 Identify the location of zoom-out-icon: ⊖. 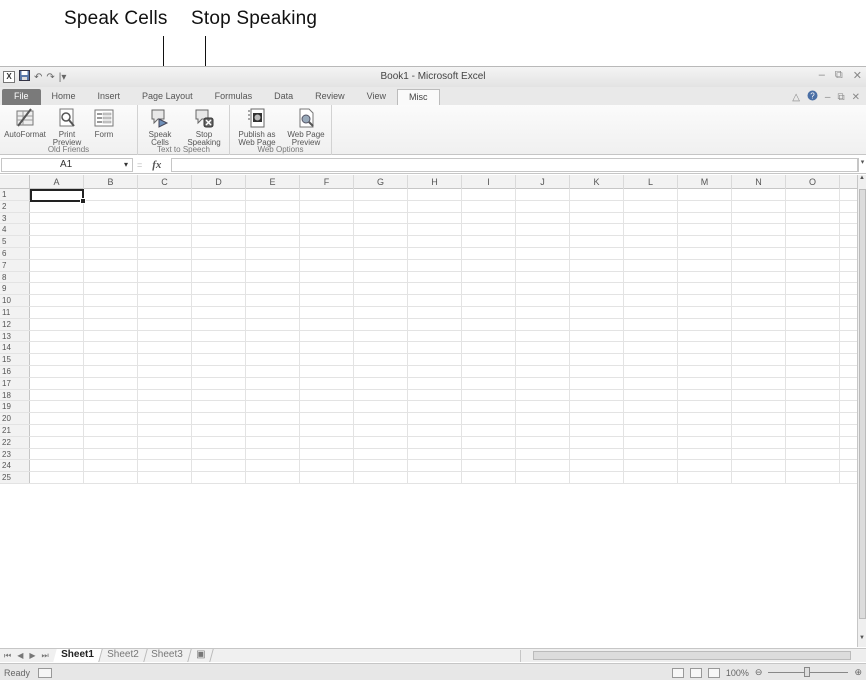
(759, 672).